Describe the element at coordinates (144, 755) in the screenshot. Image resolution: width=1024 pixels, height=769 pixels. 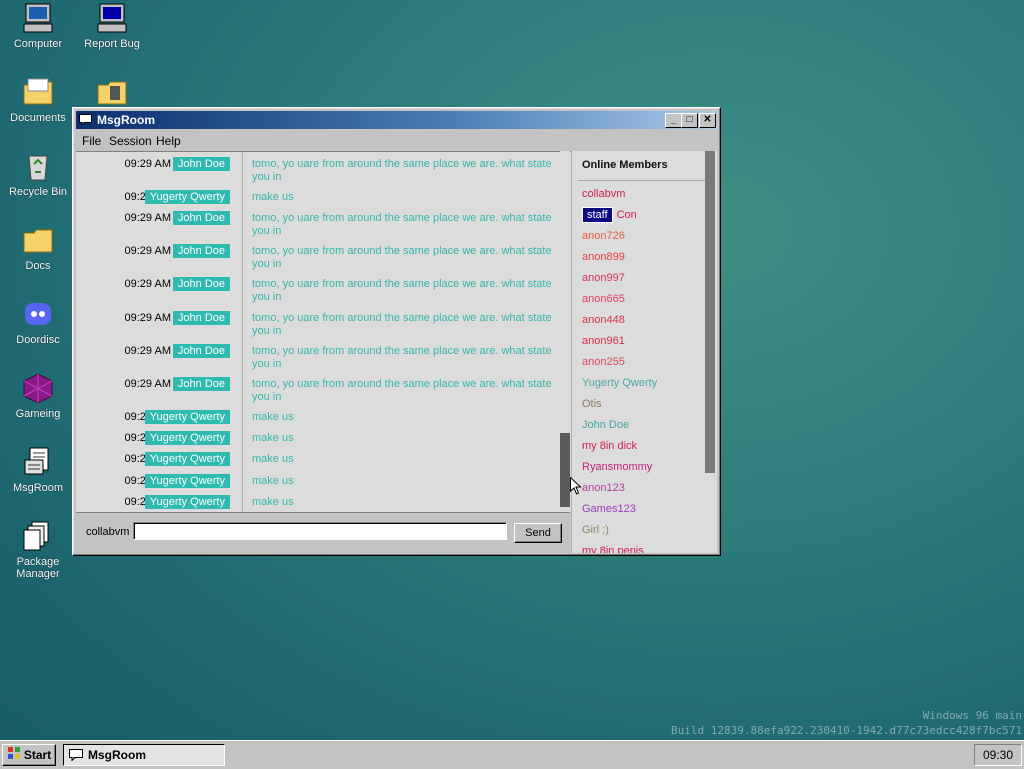
I see `taskbar-item-msgroom: MsgRoom` at that location.